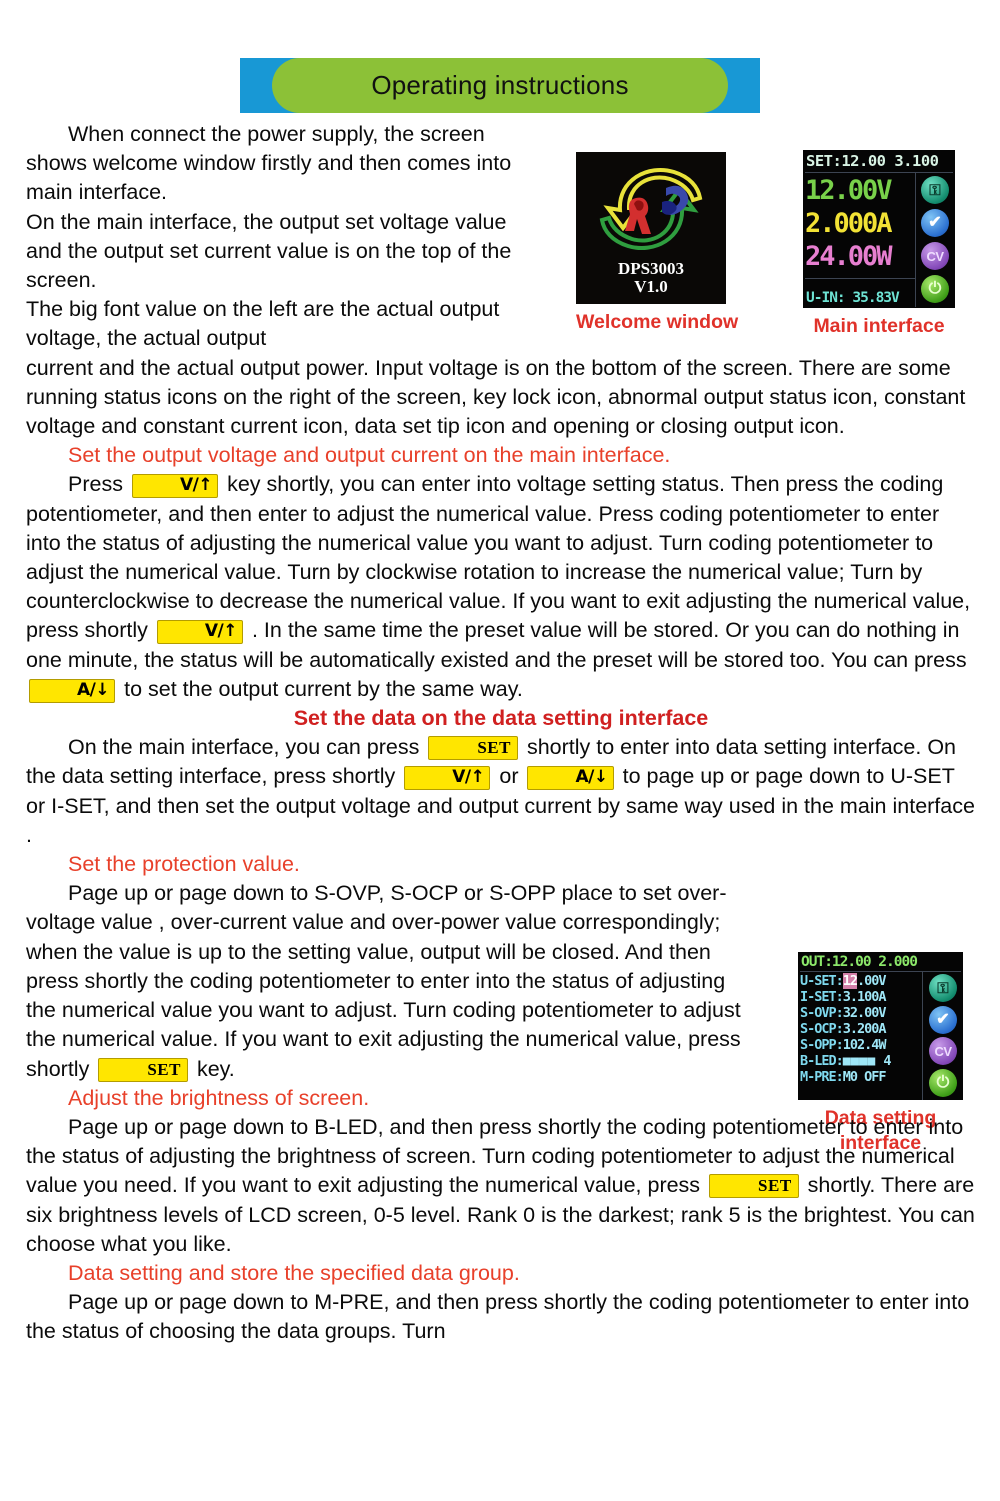  I want to click on heading-protection-value: Set the protection value., so click(184, 864).